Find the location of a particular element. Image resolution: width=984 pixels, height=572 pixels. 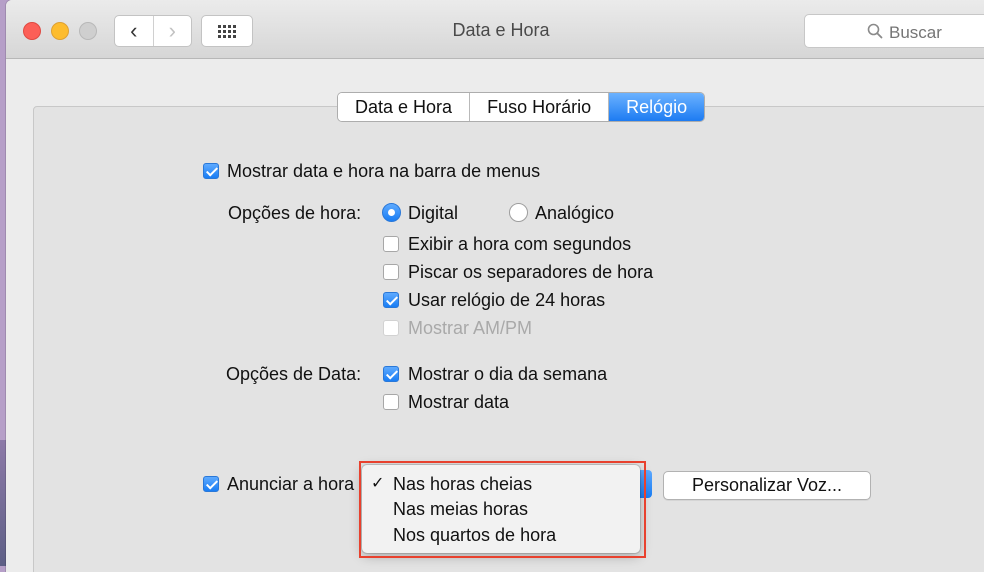

time-options-label: Opções de hora: is located at coordinates (295, 213).